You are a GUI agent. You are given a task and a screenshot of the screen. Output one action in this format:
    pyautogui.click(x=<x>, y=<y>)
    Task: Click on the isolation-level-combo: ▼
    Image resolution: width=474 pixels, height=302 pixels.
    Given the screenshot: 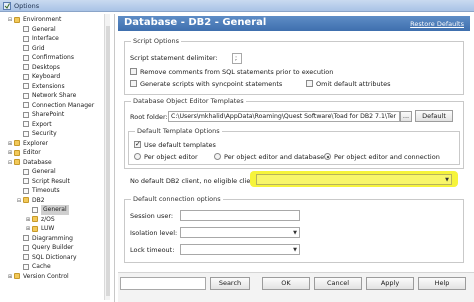 What is the action you would take?
    pyautogui.click(x=240, y=232)
    